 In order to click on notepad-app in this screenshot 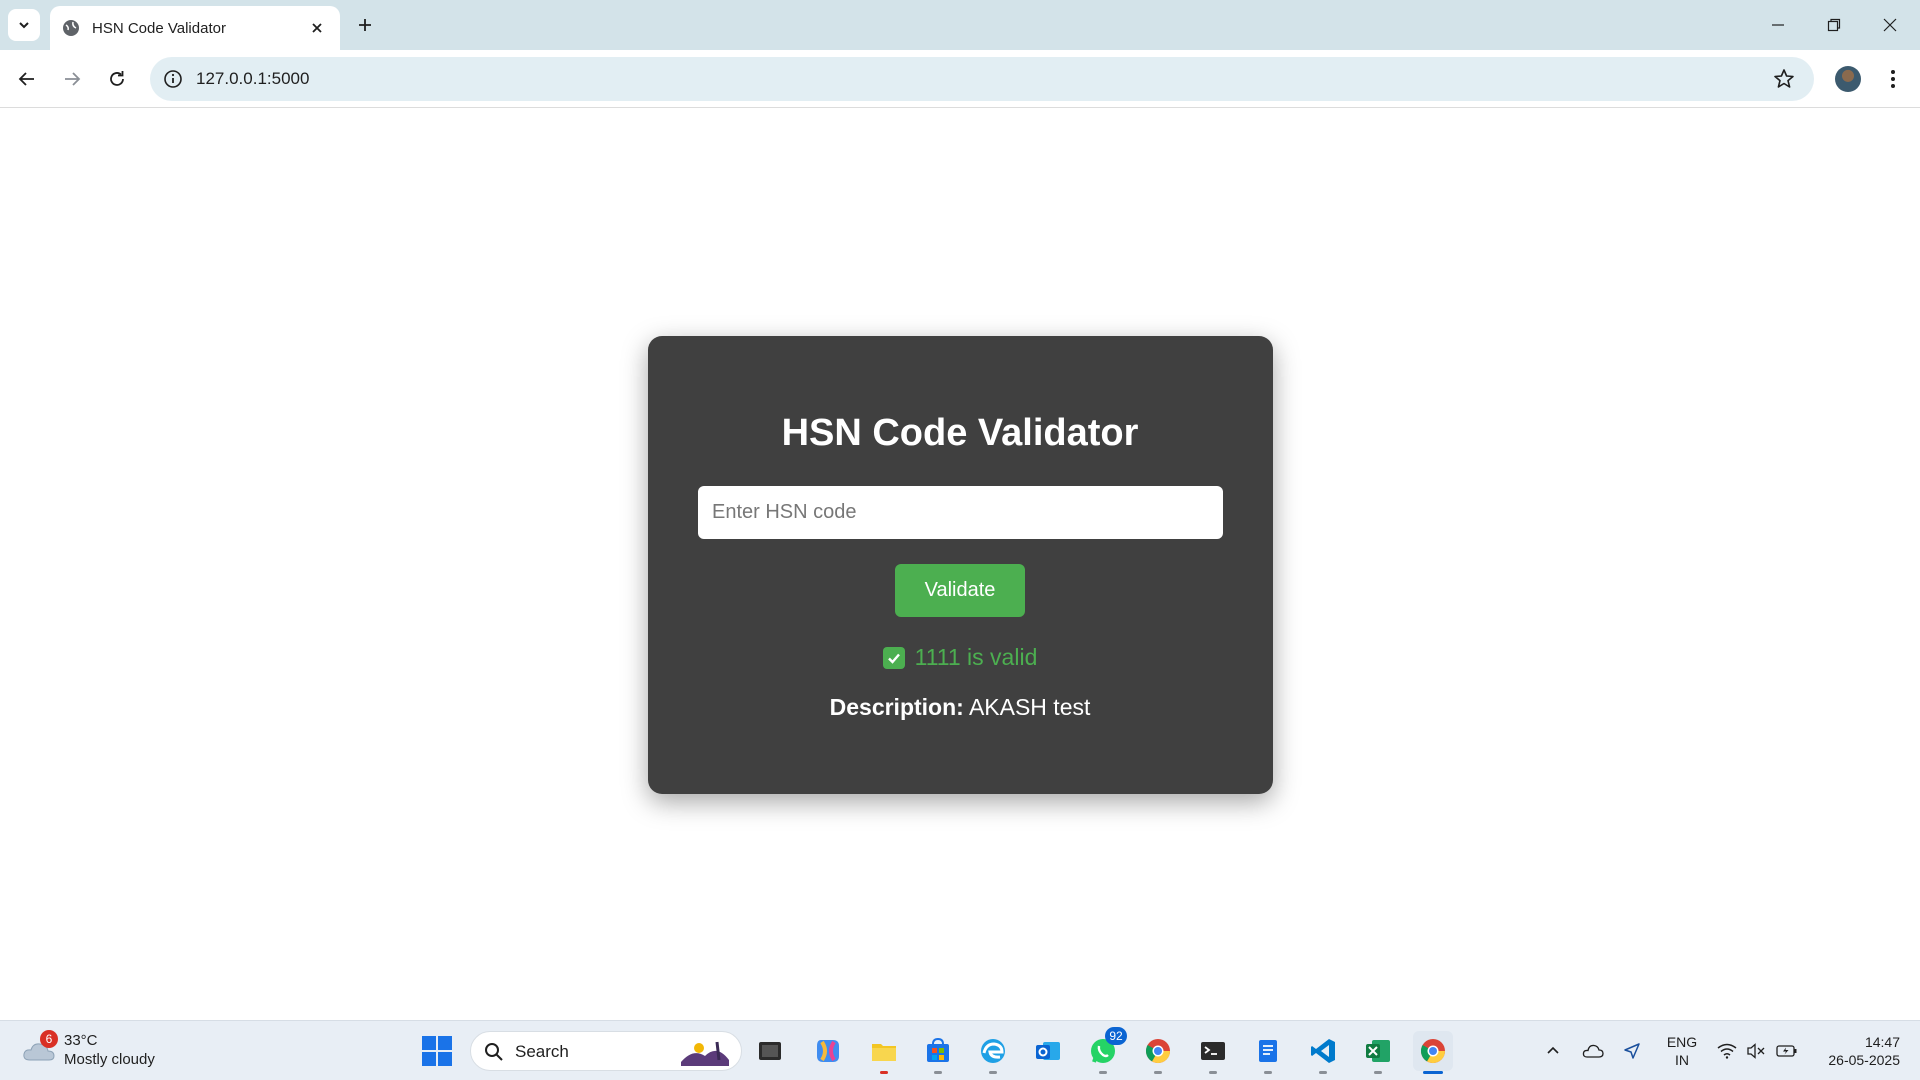, I will do `click(1268, 1052)`.